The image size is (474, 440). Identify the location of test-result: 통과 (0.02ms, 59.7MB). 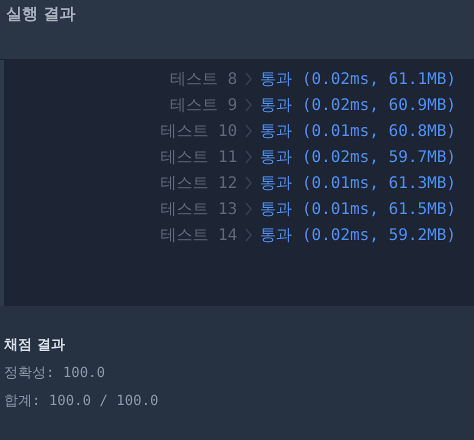
(358, 157).